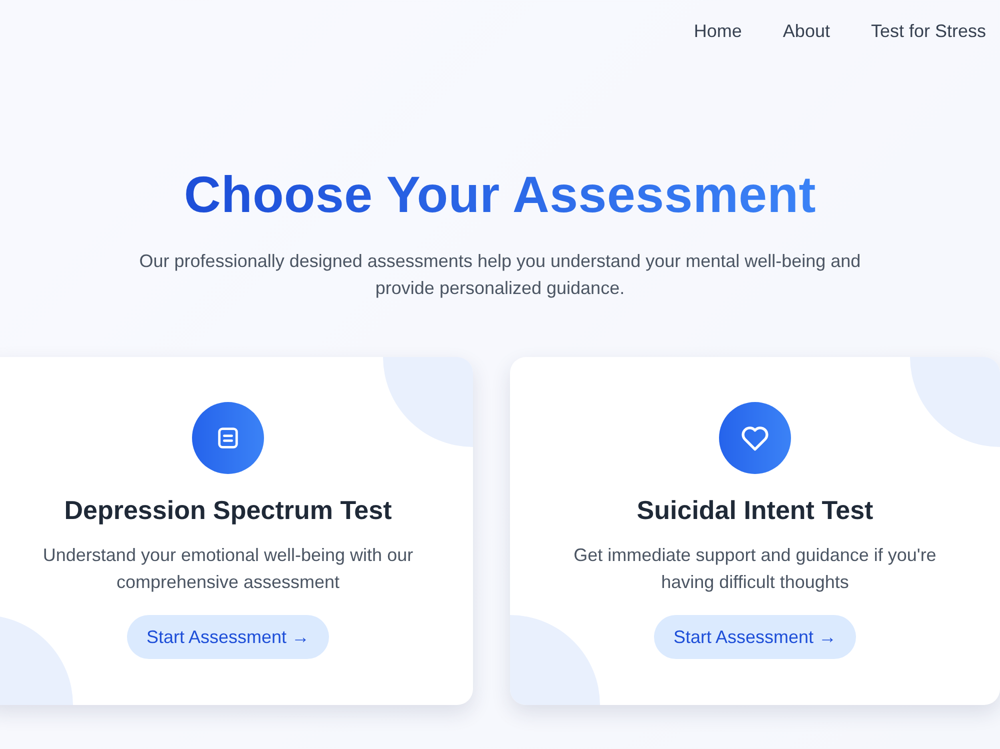 The height and width of the screenshot is (749, 1000). I want to click on card-title: Depression Spectrum Test, so click(228, 510).